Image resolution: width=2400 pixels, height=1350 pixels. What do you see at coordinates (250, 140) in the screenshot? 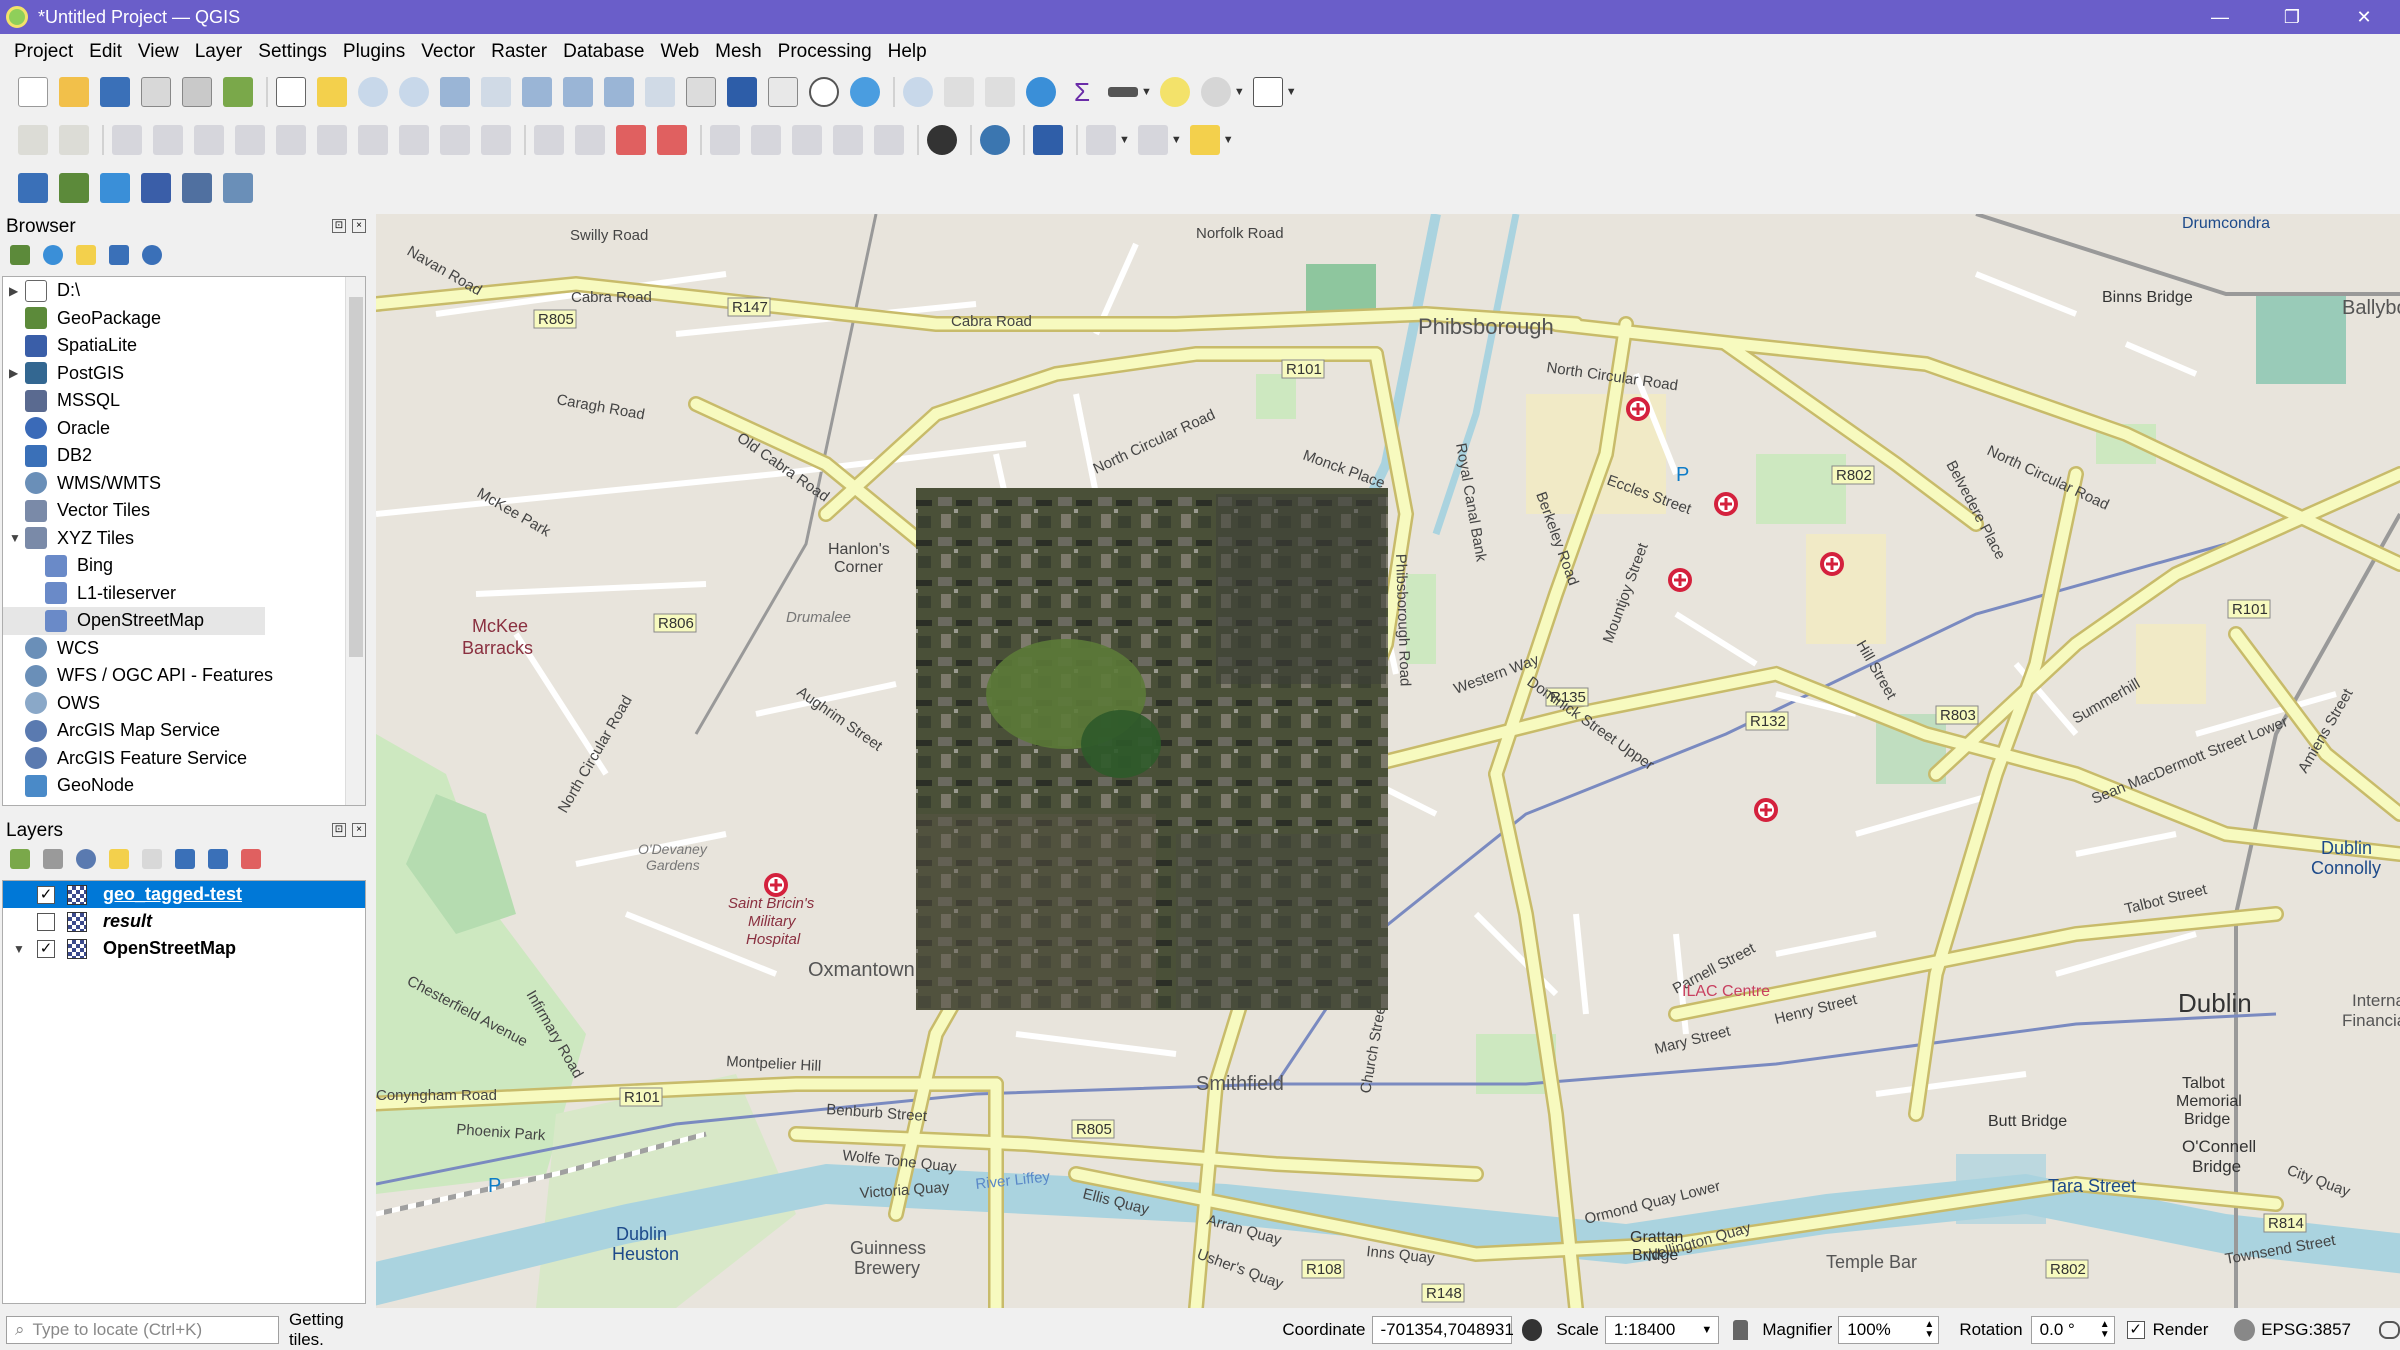
I see `modify-attributes-icon` at bounding box center [250, 140].